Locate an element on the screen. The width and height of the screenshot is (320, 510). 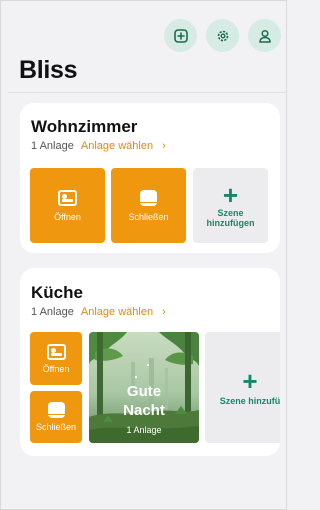
settings-gear-icon is located at coordinates (222, 35).